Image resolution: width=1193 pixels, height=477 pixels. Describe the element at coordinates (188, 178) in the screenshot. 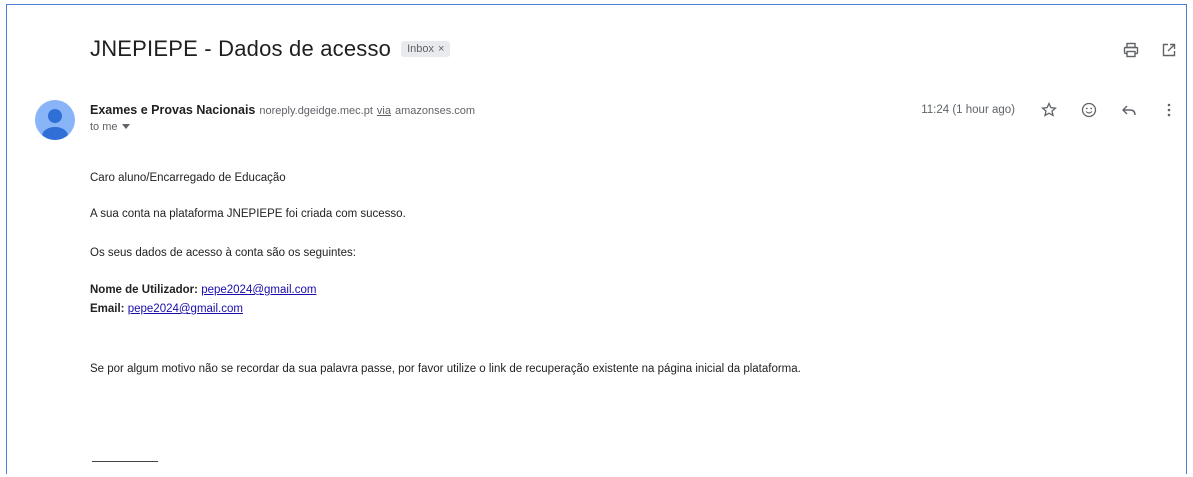

I see `greeting: Caro aluno/Encarregado de Educação` at that location.